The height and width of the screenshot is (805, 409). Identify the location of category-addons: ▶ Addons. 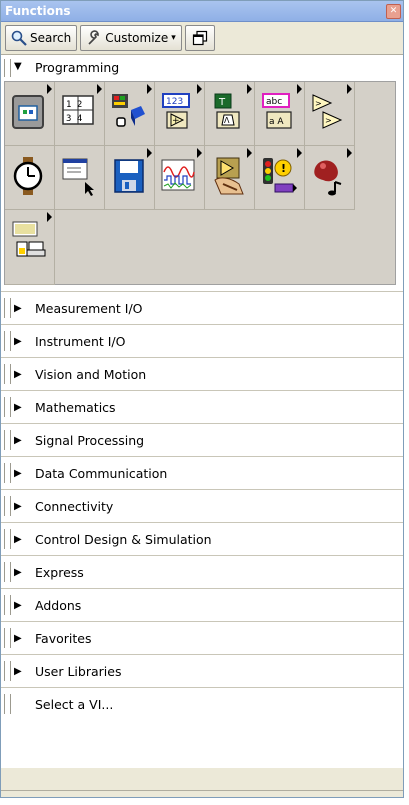
(202, 605).